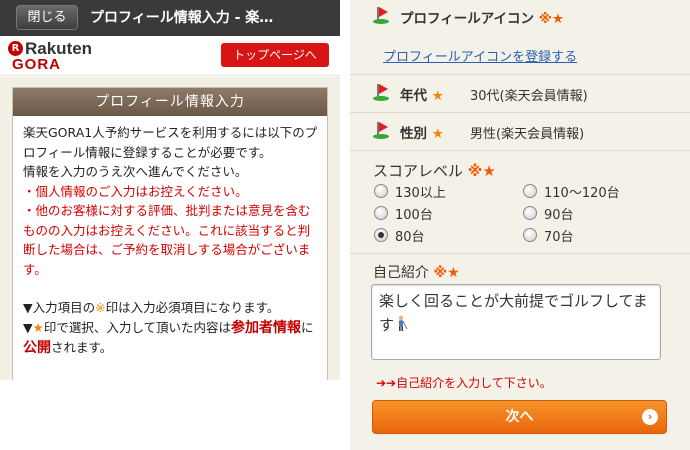  I want to click on self-intro-textarea: 楽しく回ることが大前提でゴルフしてます, so click(516, 322).